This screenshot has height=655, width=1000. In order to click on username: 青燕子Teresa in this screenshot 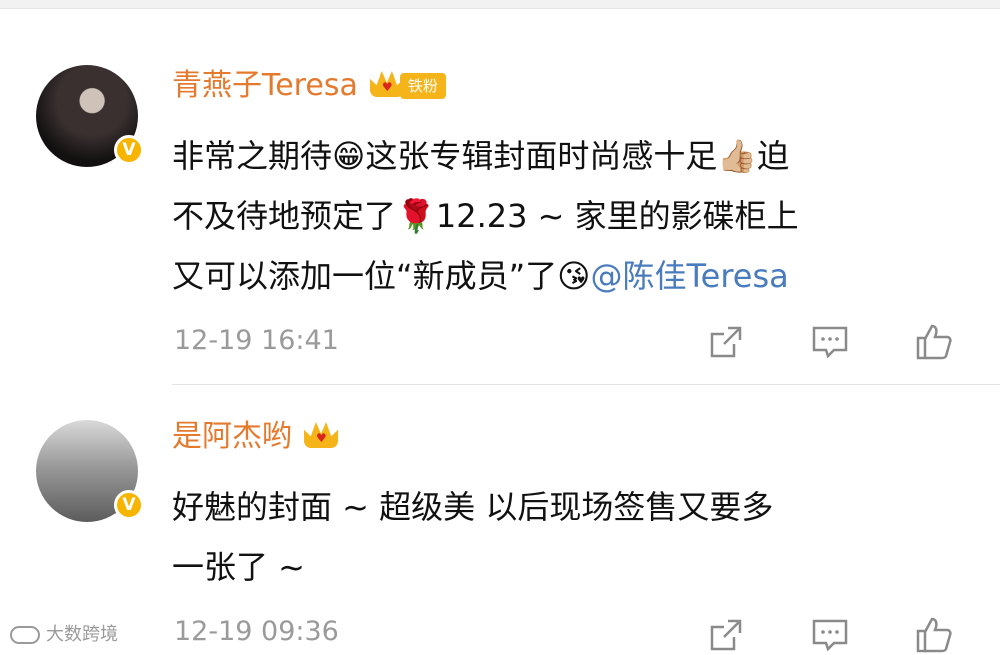, I will do `click(265, 86)`.